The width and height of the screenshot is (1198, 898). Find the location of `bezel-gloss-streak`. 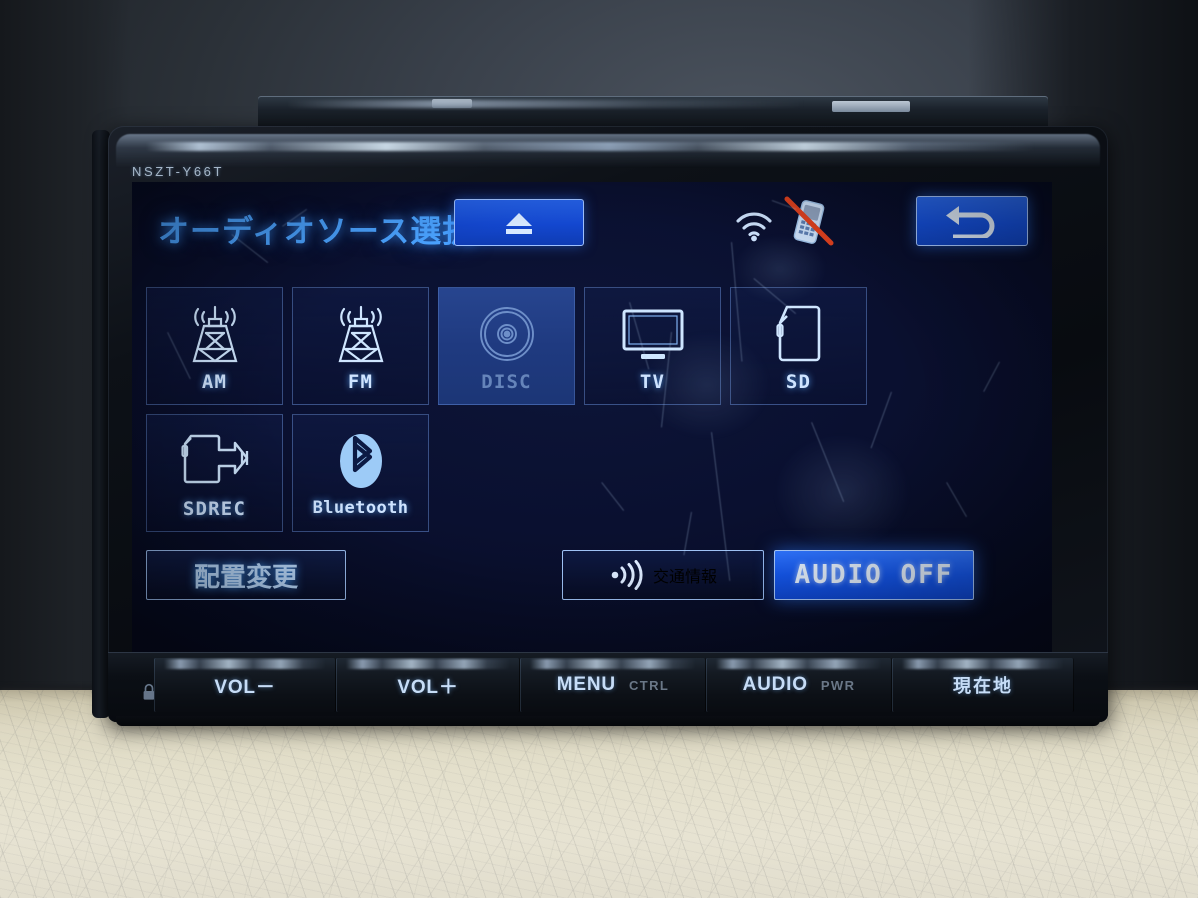

bezel-gloss-streak is located at coordinates (591, 146).